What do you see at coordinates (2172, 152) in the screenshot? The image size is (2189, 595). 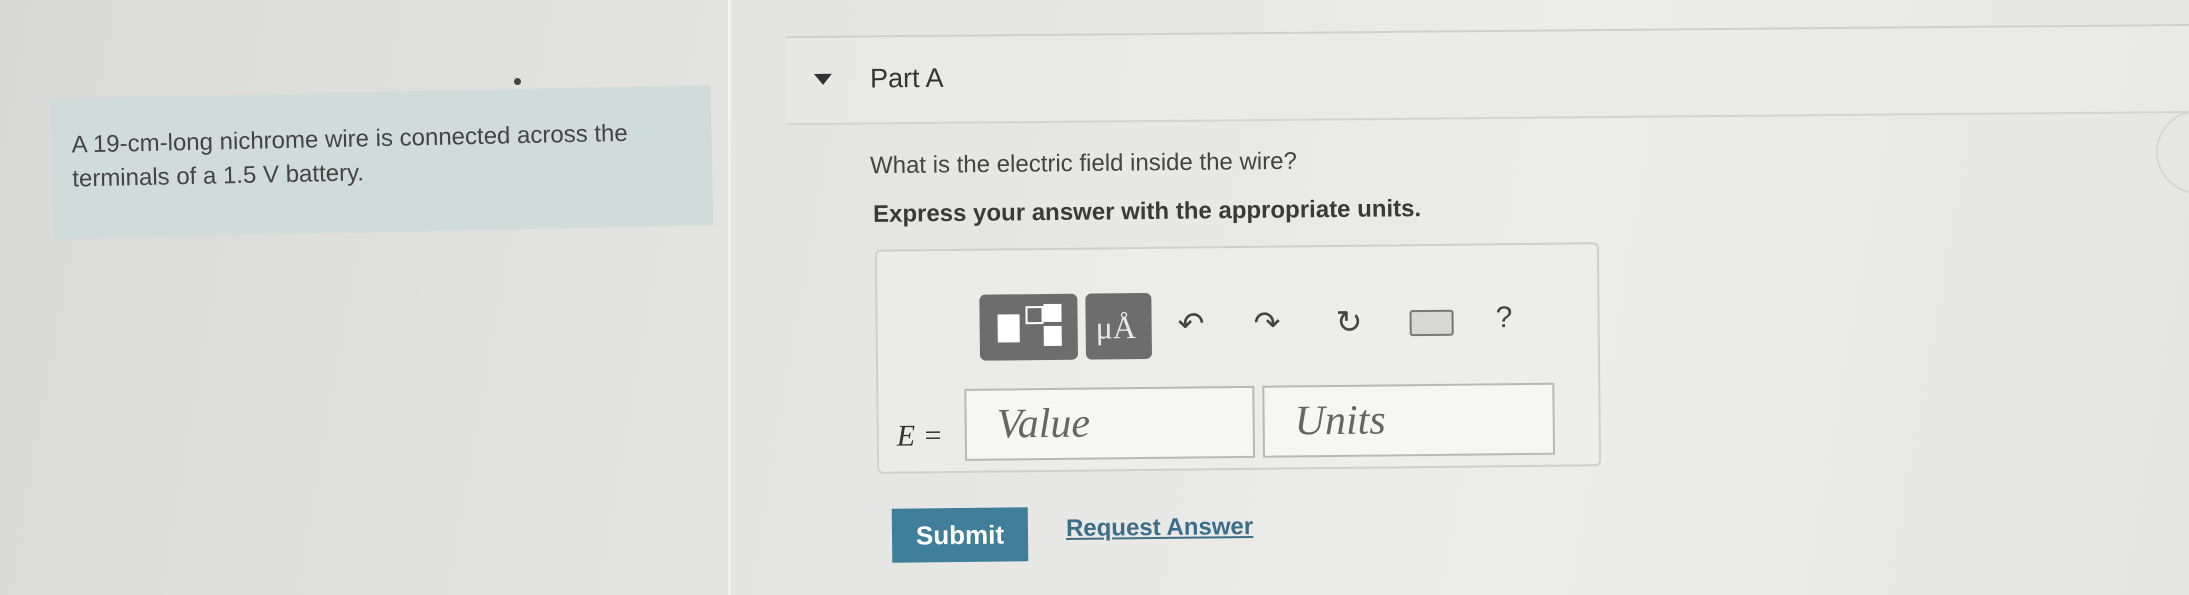 I see `edge-decoration` at bounding box center [2172, 152].